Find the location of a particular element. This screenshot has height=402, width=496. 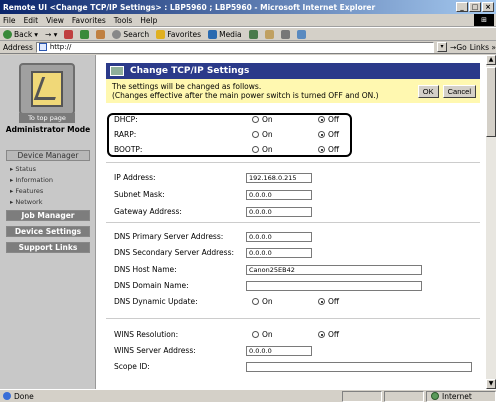

dns-dynamic-label: DNS Dynamic Update: is located at coordinates (156, 301).